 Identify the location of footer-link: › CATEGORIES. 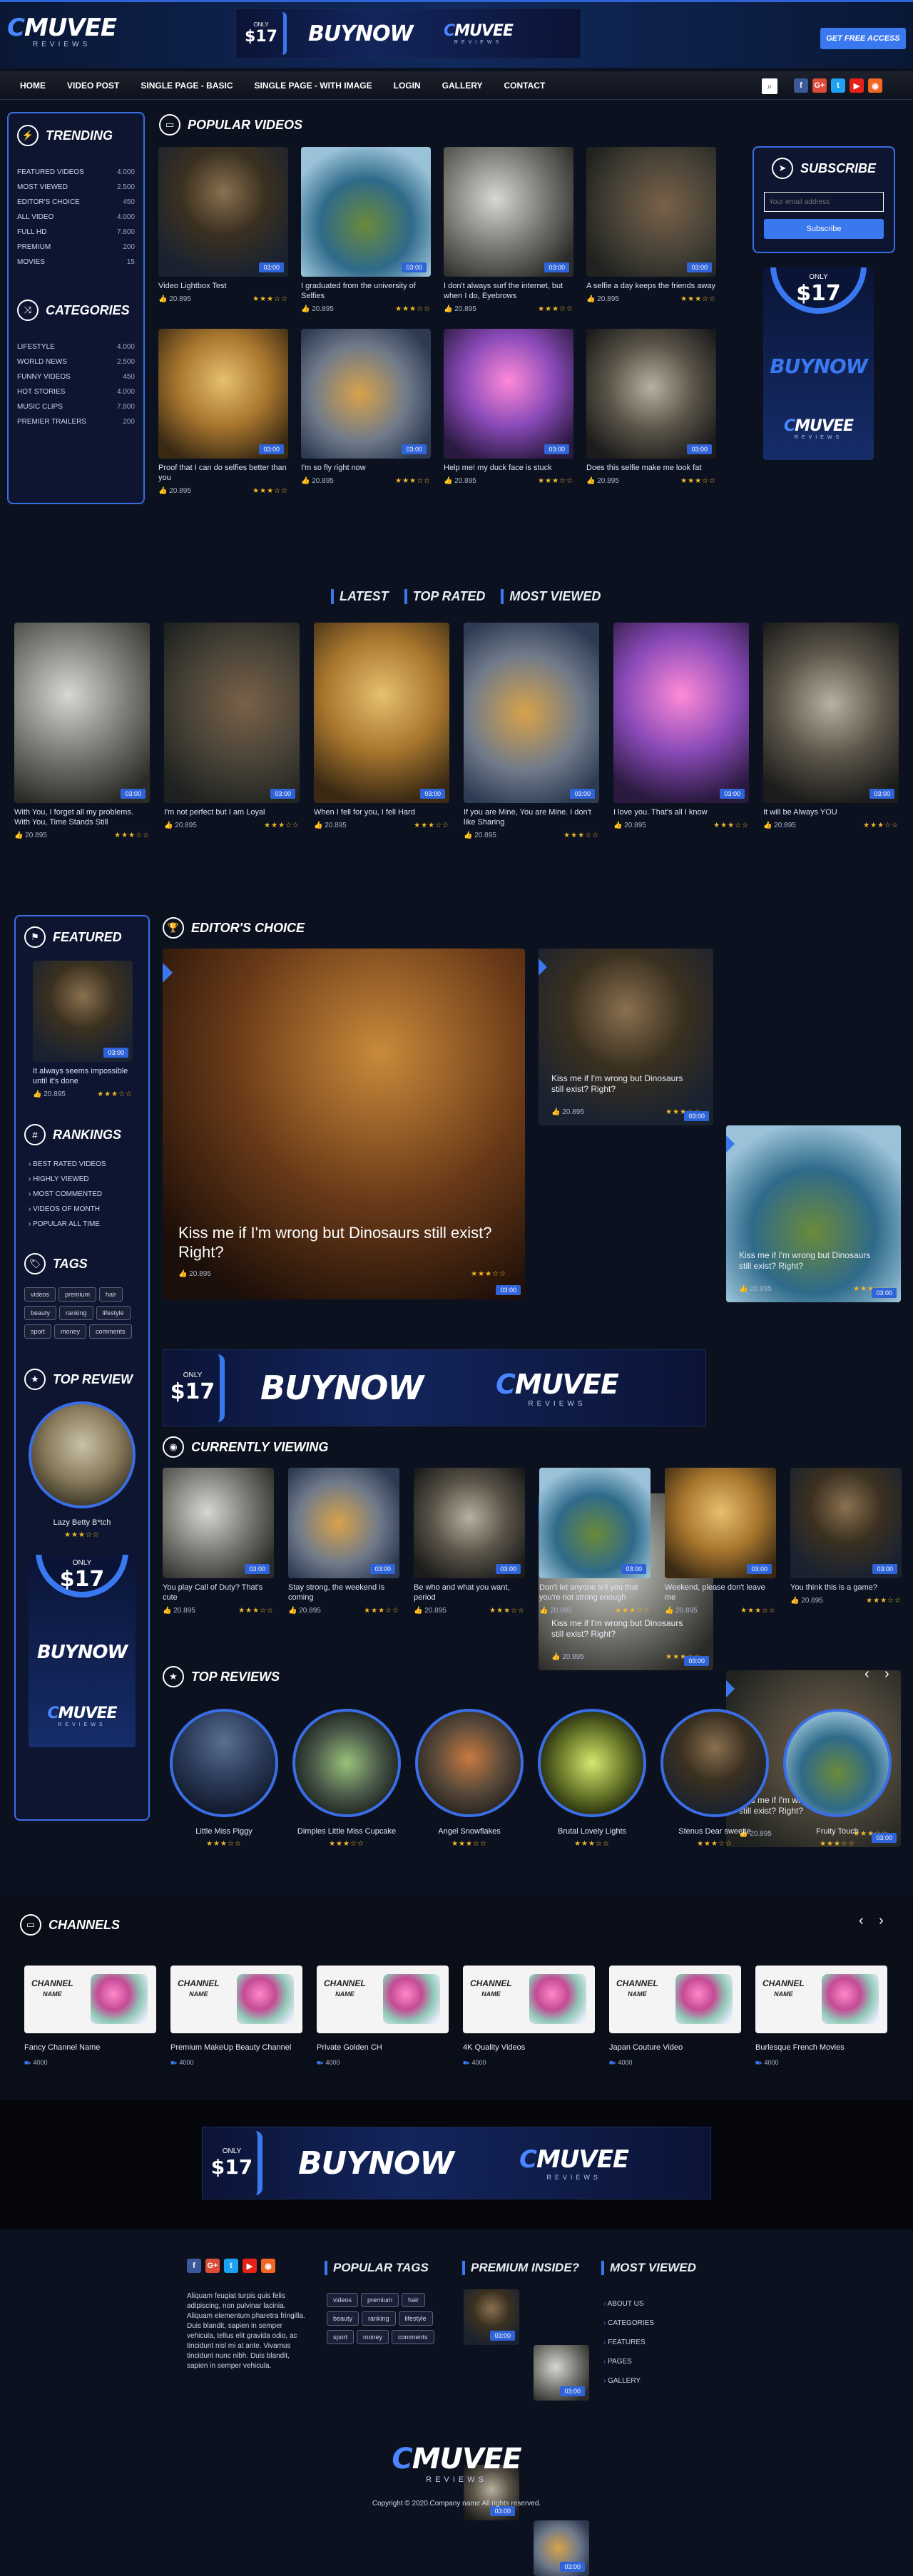
(653, 2324).